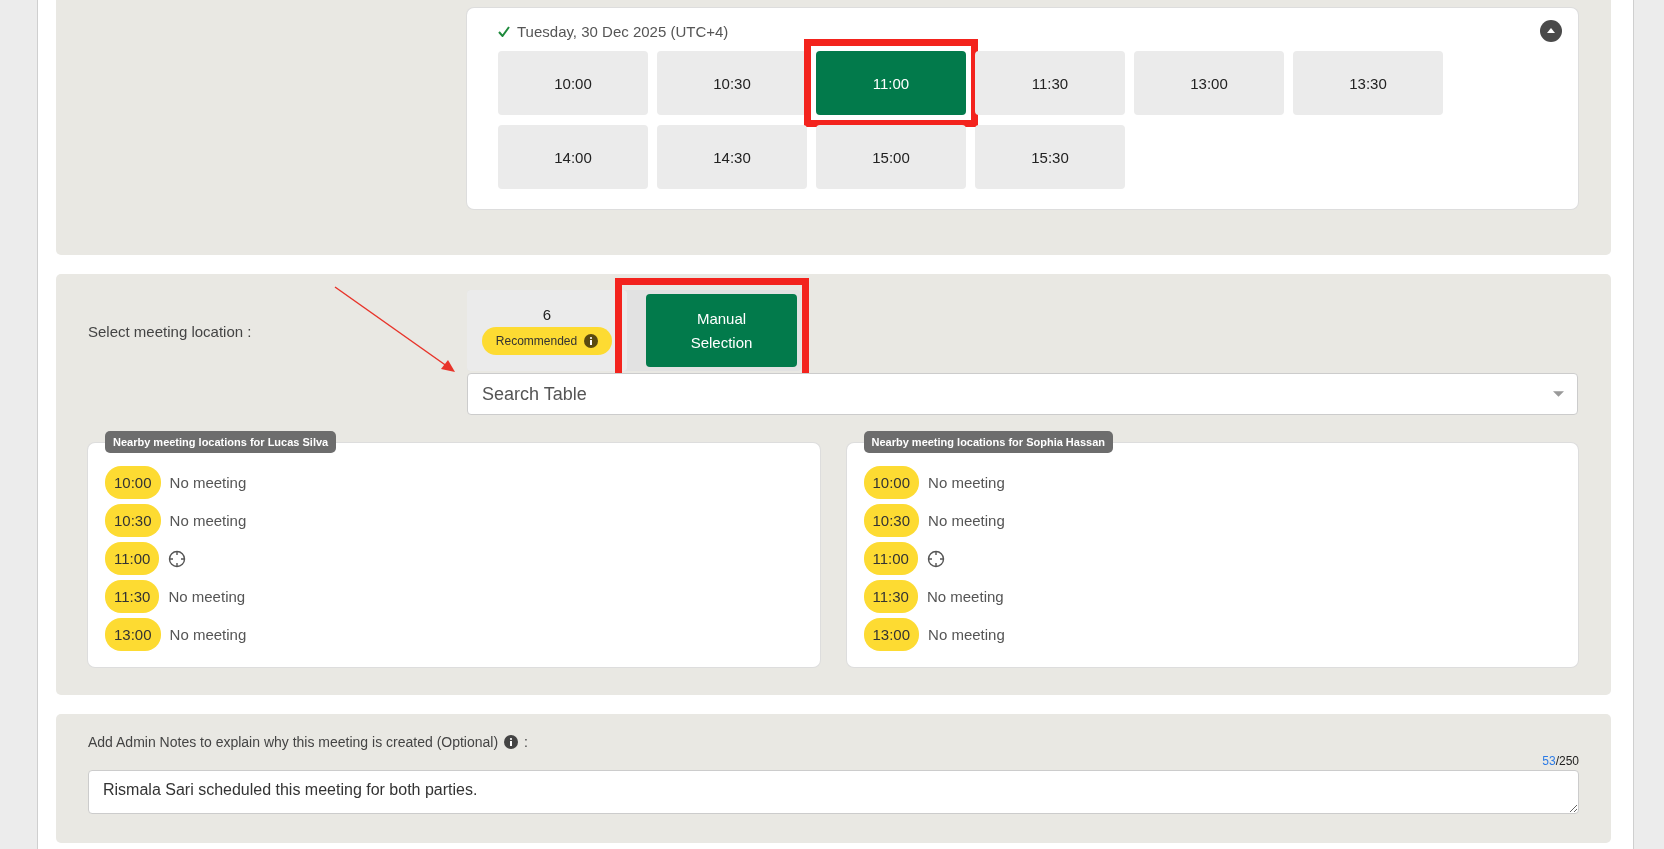  Describe the element at coordinates (1050, 83) in the screenshot. I see `time-slot: 11:30` at that location.